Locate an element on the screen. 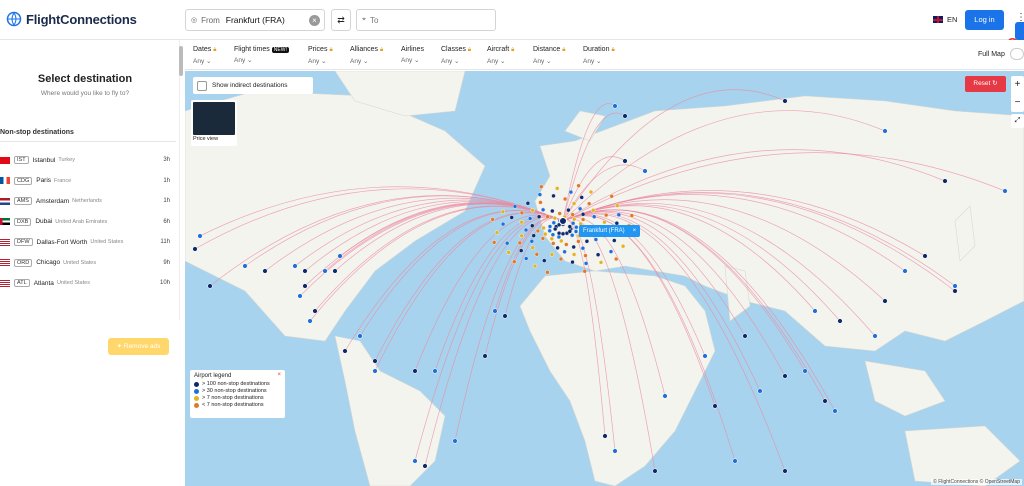  airport-code: DFW is located at coordinates (23, 242).